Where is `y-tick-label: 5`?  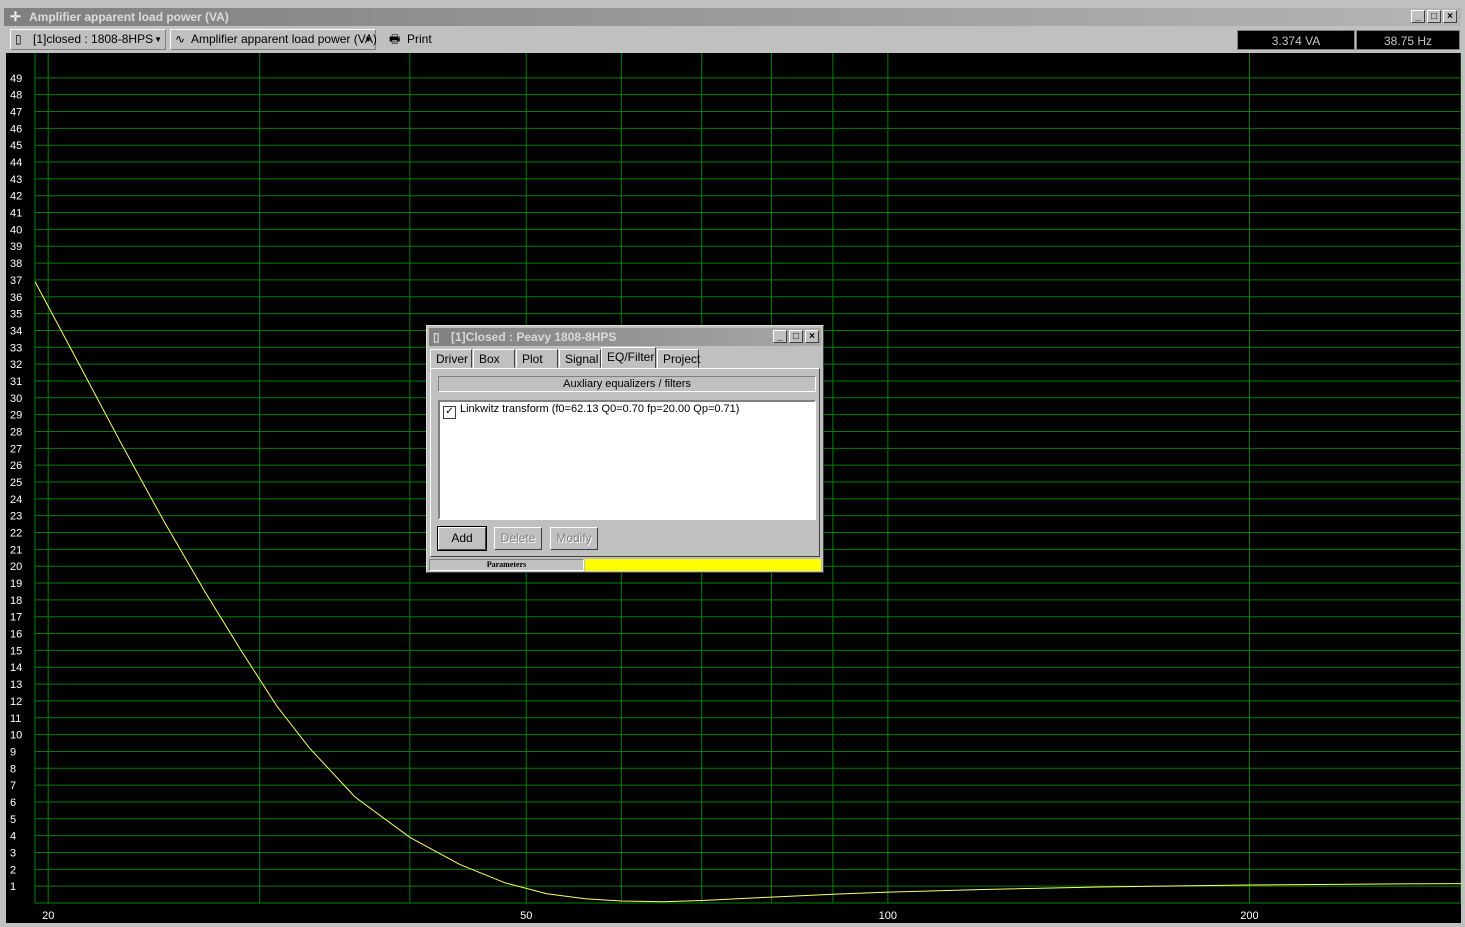
y-tick-label: 5 is located at coordinates (13, 820).